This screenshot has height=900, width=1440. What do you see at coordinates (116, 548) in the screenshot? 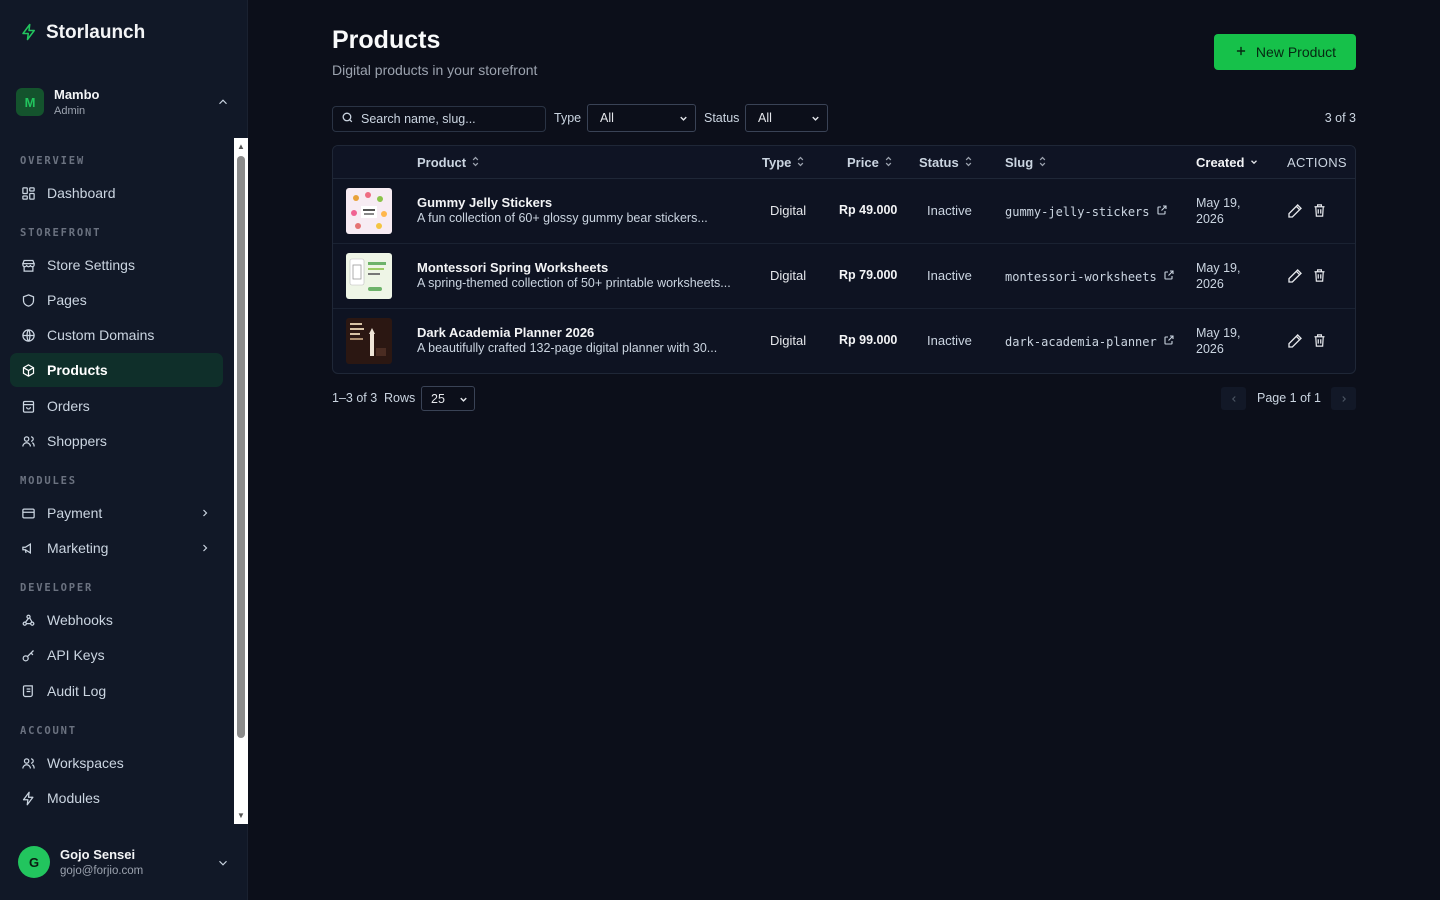
I see `sidebar-item-marketing: Marketing` at bounding box center [116, 548].